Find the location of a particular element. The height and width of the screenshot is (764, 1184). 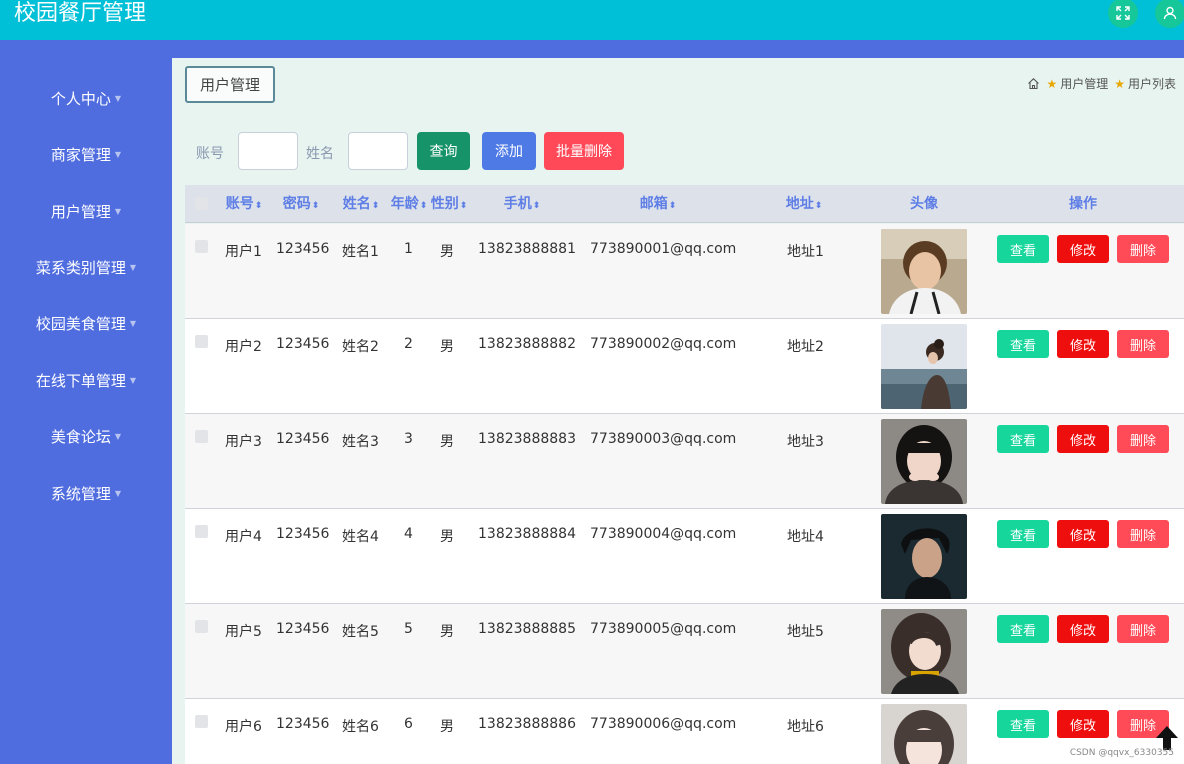

cell-name: 姓名6 is located at coordinates (360, 727).